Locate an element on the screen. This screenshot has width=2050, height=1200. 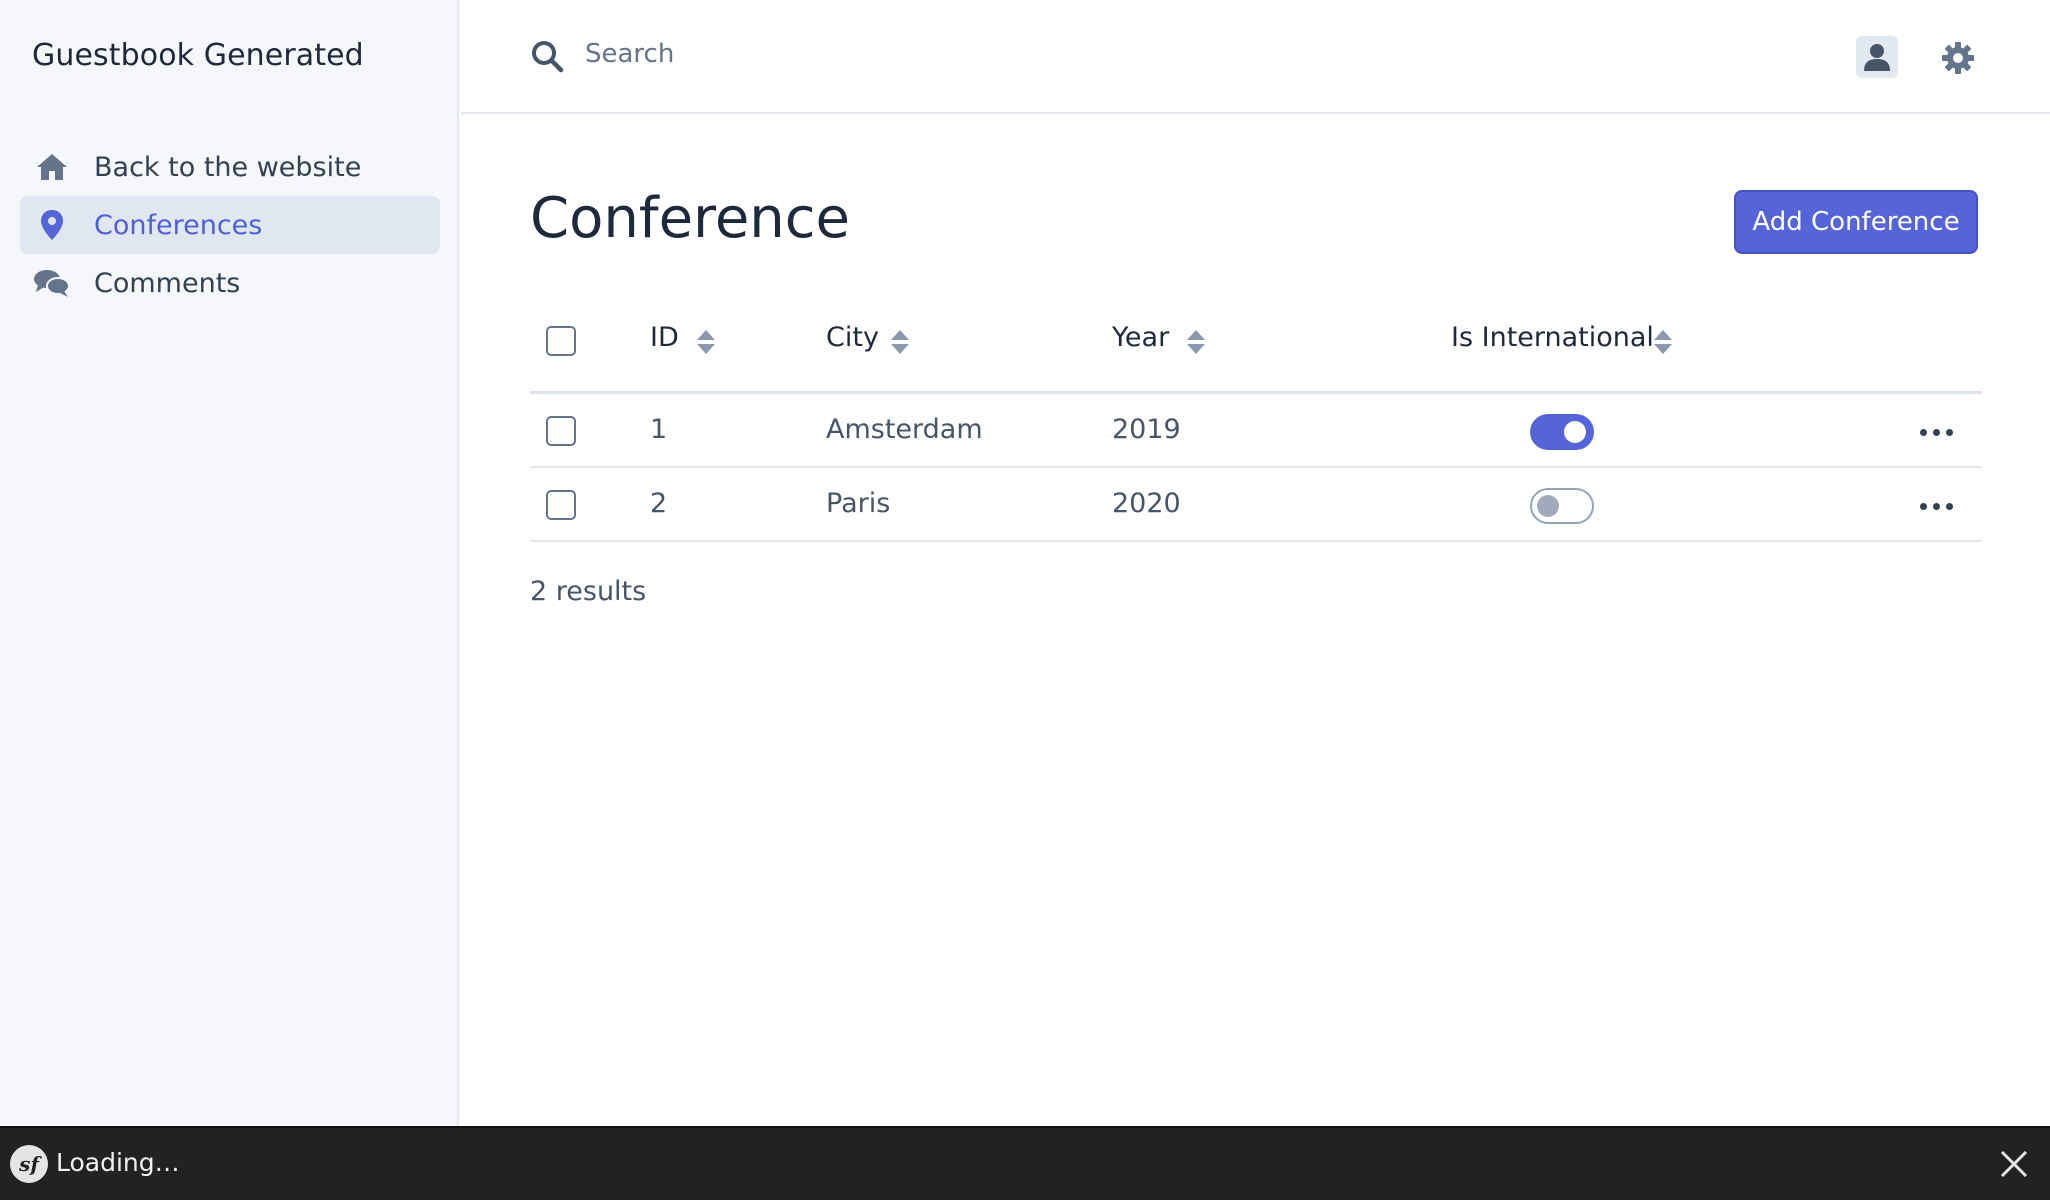
sidebar-item-label: Back to the website is located at coordinates (228, 167).